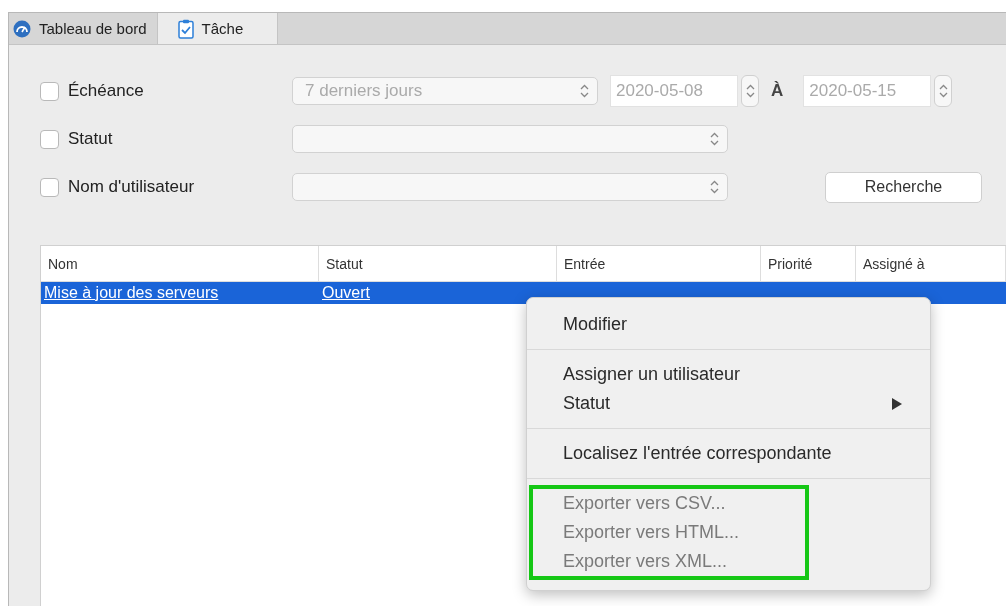 This screenshot has height=606, width=1006. What do you see at coordinates (777, 91) in the screenshot?
I see `range-label: À` at bounding box center [777, 91].